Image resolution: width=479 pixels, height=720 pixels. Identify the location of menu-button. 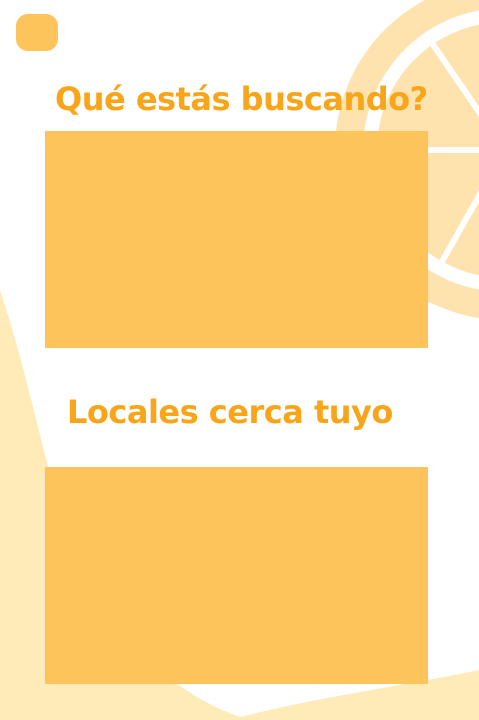
(37, 32).